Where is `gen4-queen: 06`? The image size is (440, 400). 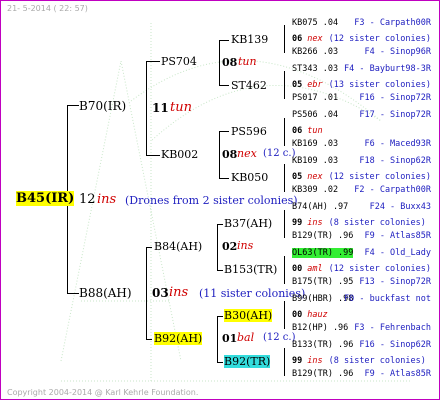 gen4-queen: 06 is located at coordinates (297, 131).